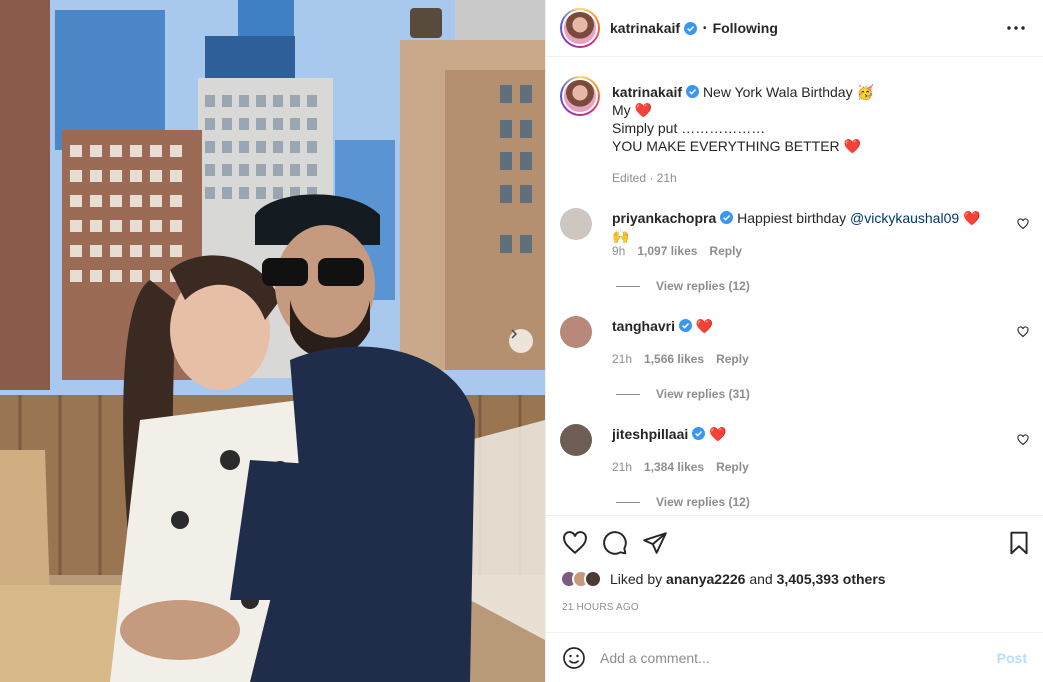 This screenshot has width=1043, height=682. I want to click on comment-bubble-icon, so click(615, 543).